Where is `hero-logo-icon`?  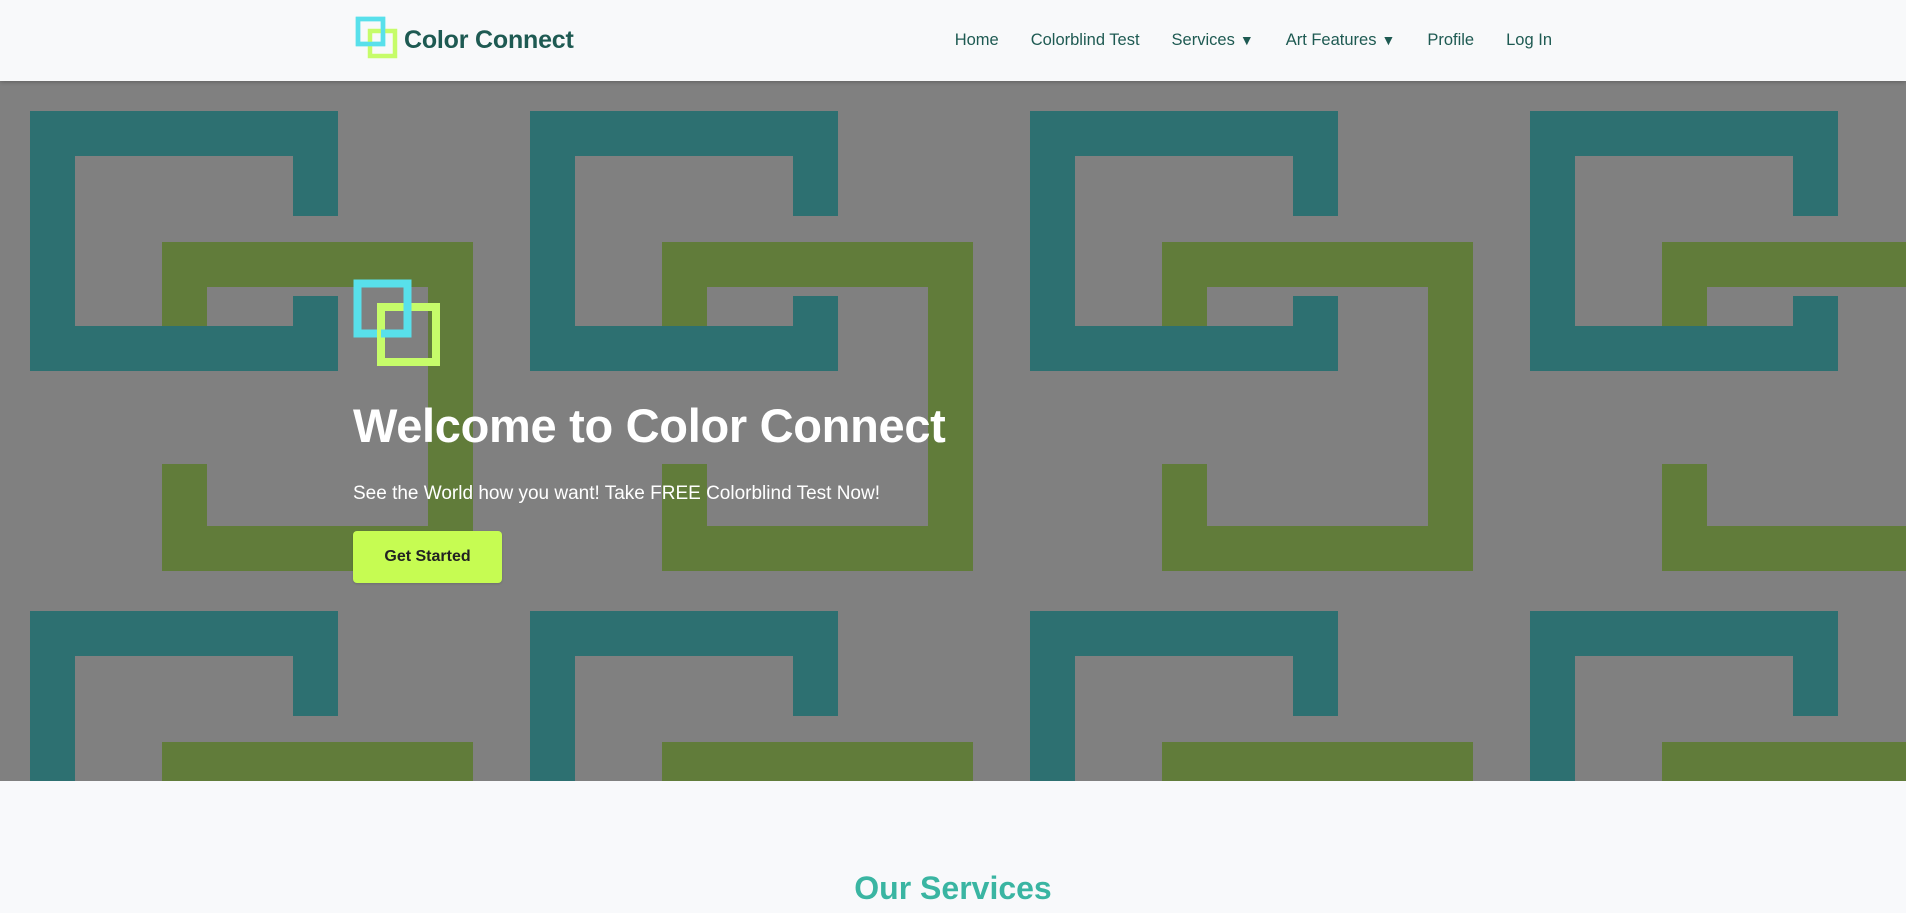 hero-logo-icon is located at coordinates (396, 322).